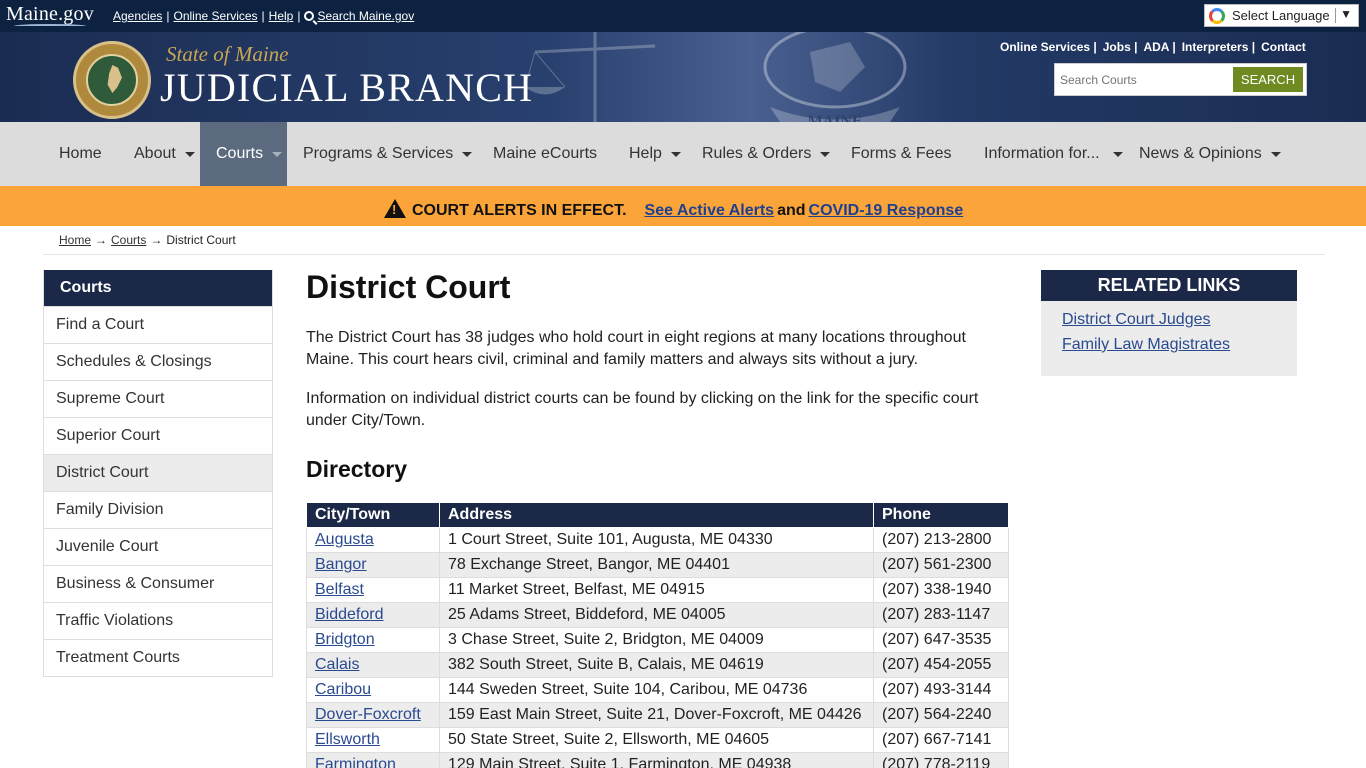  I want to click on util-interpreters-link: Interpreters |, so click(1218, 47).